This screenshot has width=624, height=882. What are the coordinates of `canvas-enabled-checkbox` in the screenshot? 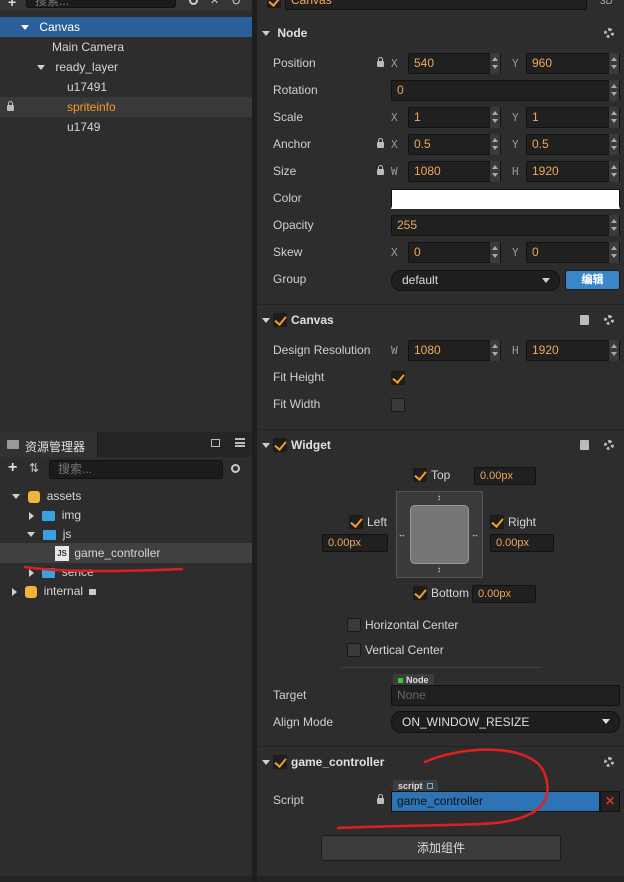 It's located at (280, 320).